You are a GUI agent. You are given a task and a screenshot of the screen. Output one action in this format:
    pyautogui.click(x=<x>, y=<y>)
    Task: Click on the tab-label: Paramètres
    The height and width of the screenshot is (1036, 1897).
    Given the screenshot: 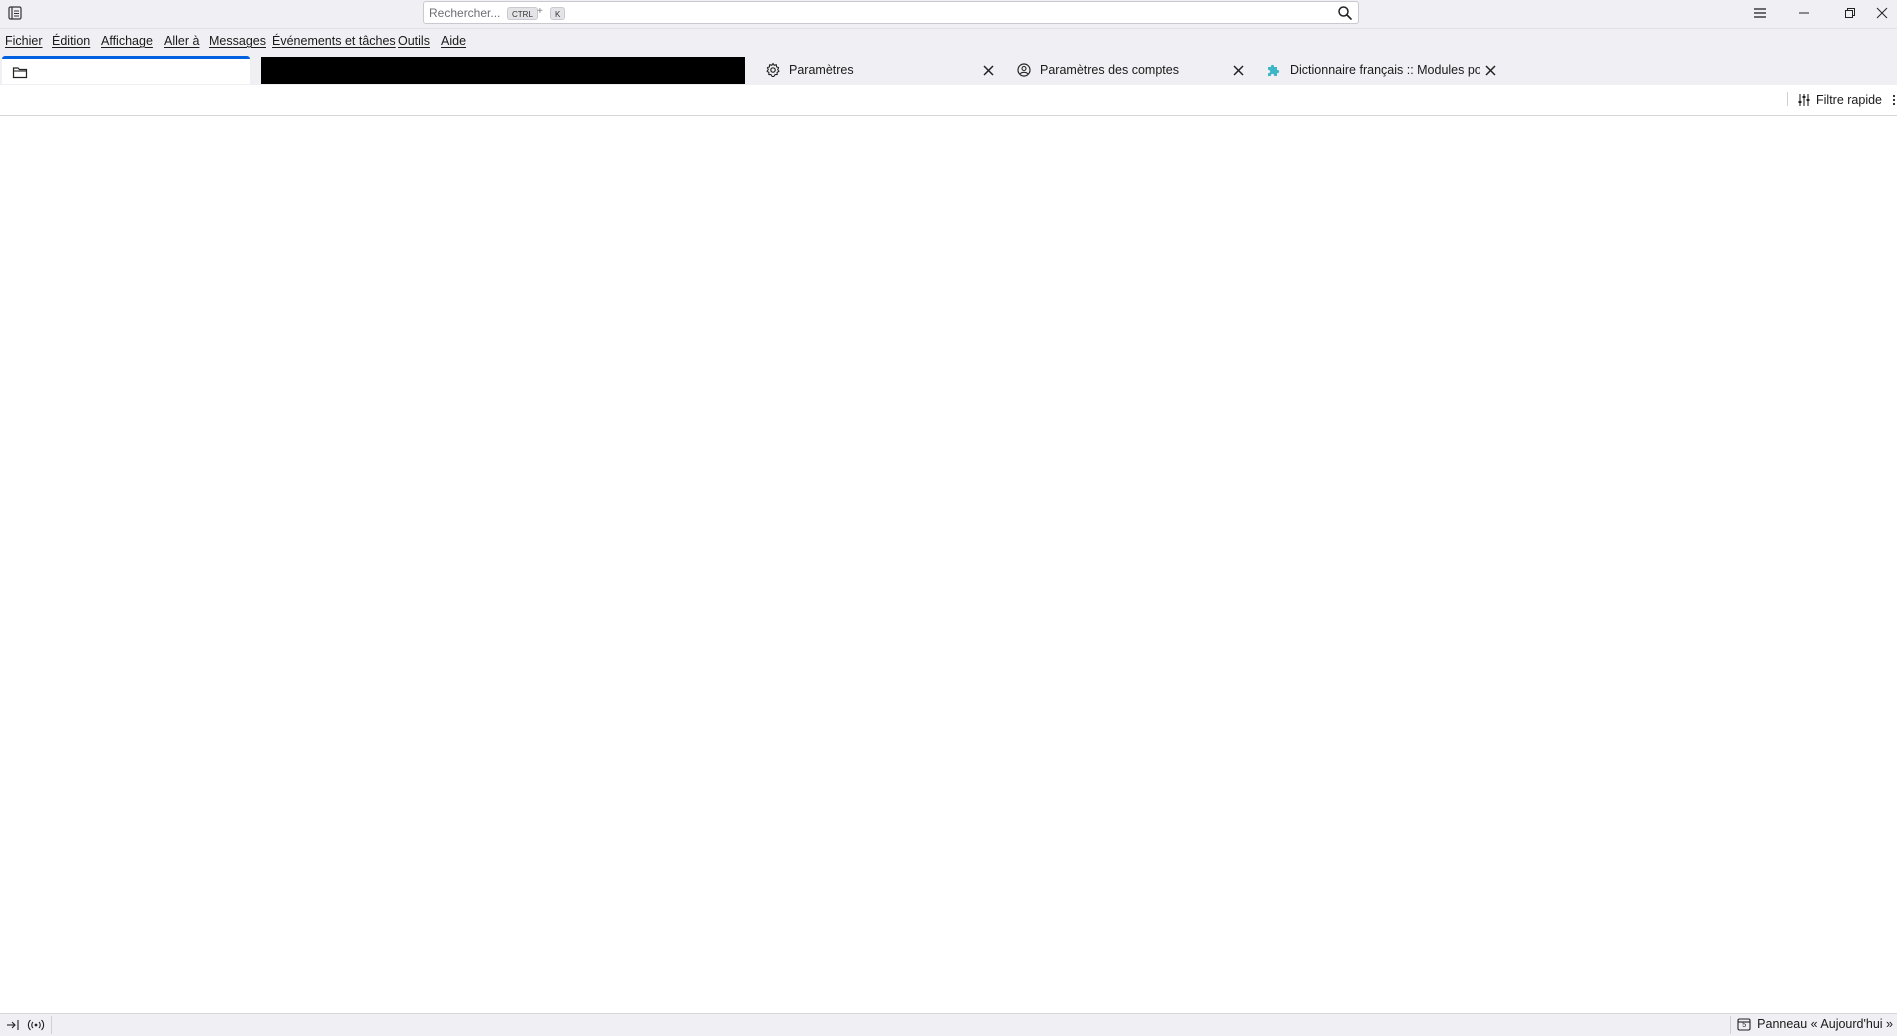 What is the action you would take?
    pyautogui.click(x=821, y=70)
    